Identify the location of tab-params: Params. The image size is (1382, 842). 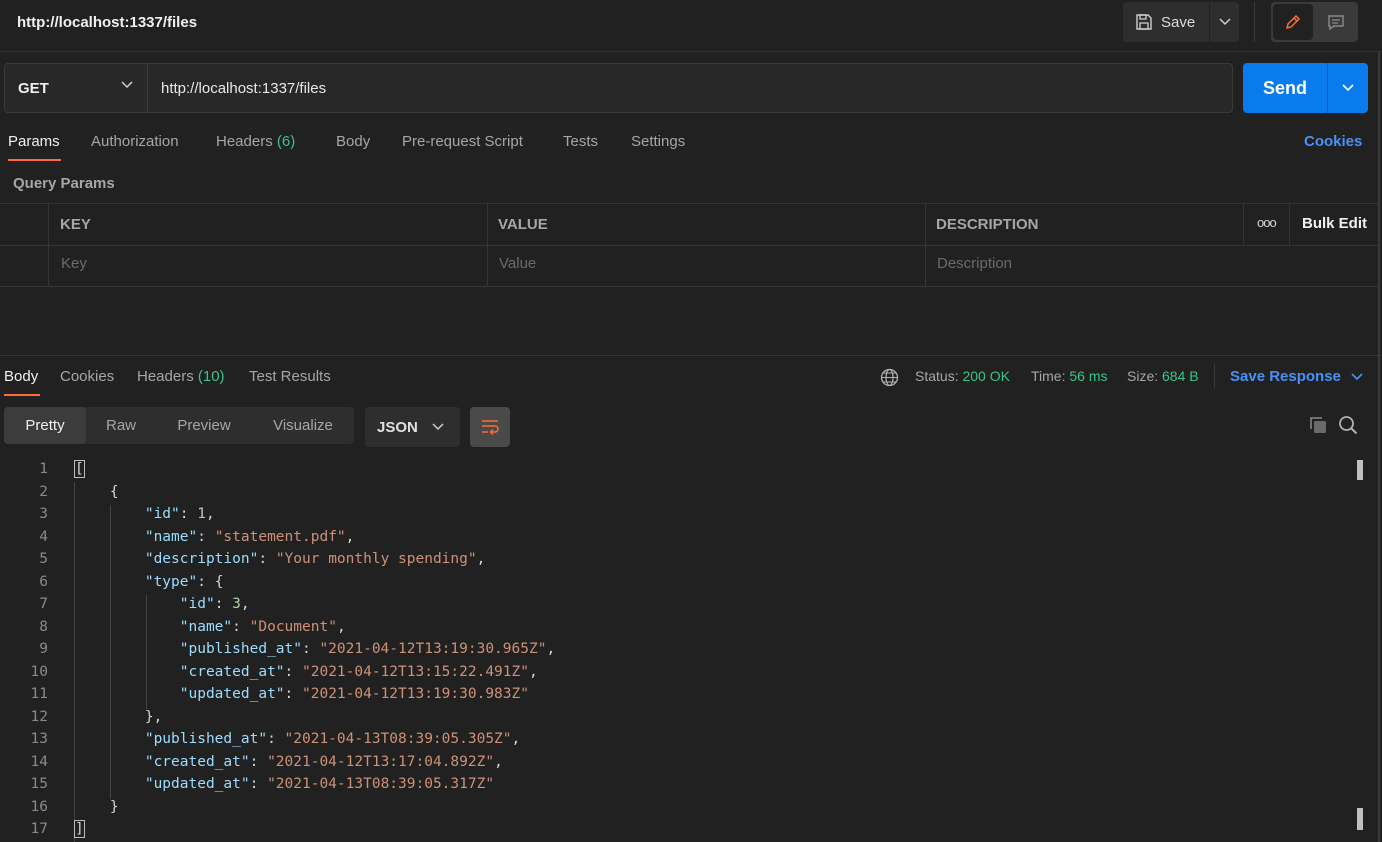
(34, 141).